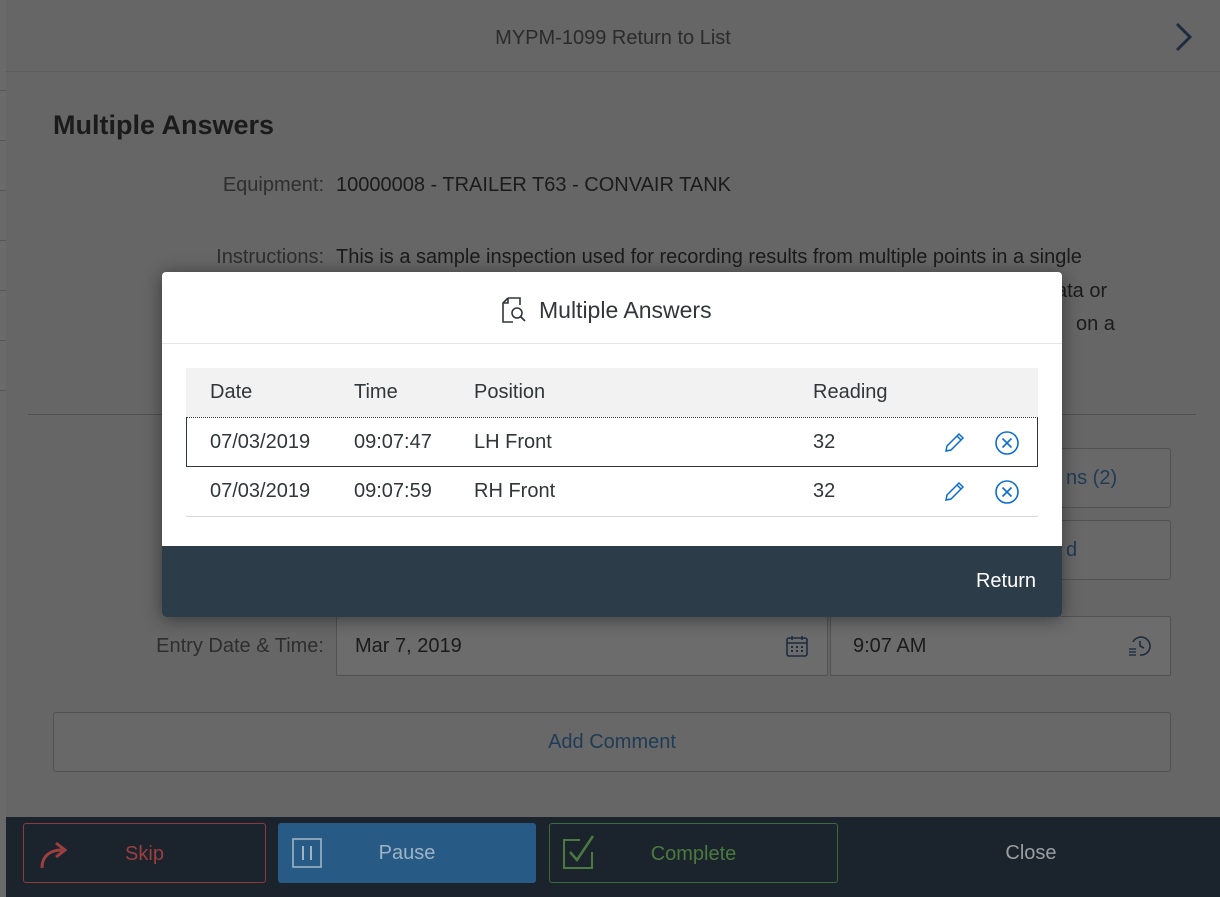  What do you see at coordinates (612, 392) in the screenshot?
I see `table-header: Date Time Position Reading` at bounding box center [612, 392].